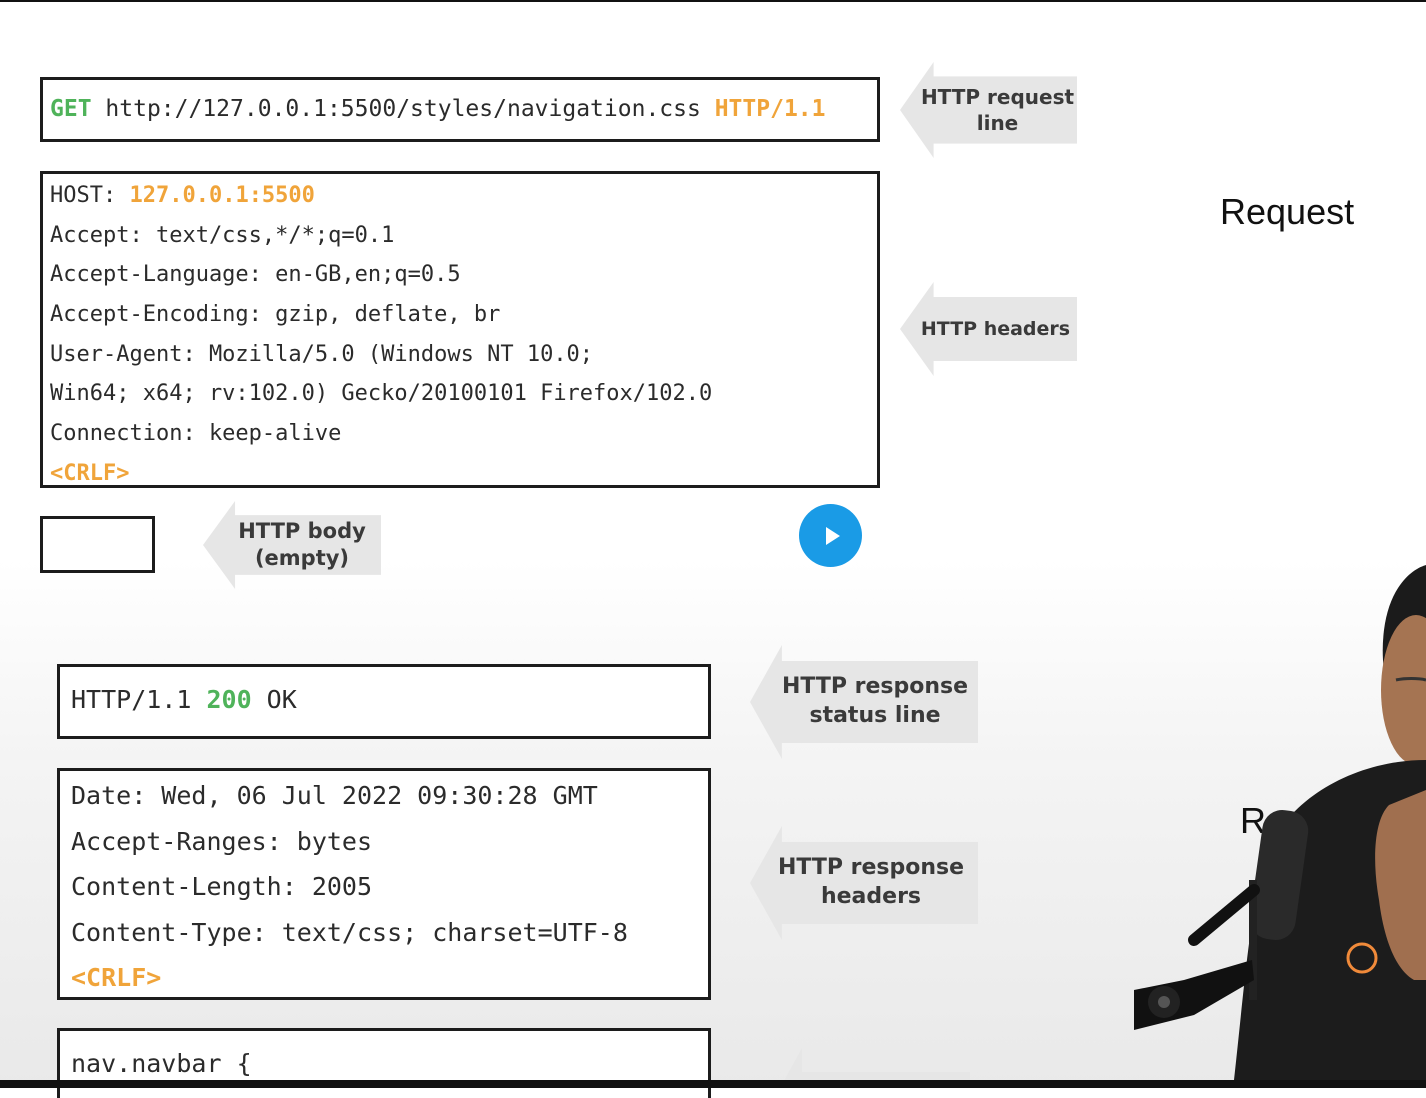  What do you see at coordinates (196, 434) in the screenshot?
I see `header-line-connection: Connection: keep-alive` at bounding box center [196, 434].